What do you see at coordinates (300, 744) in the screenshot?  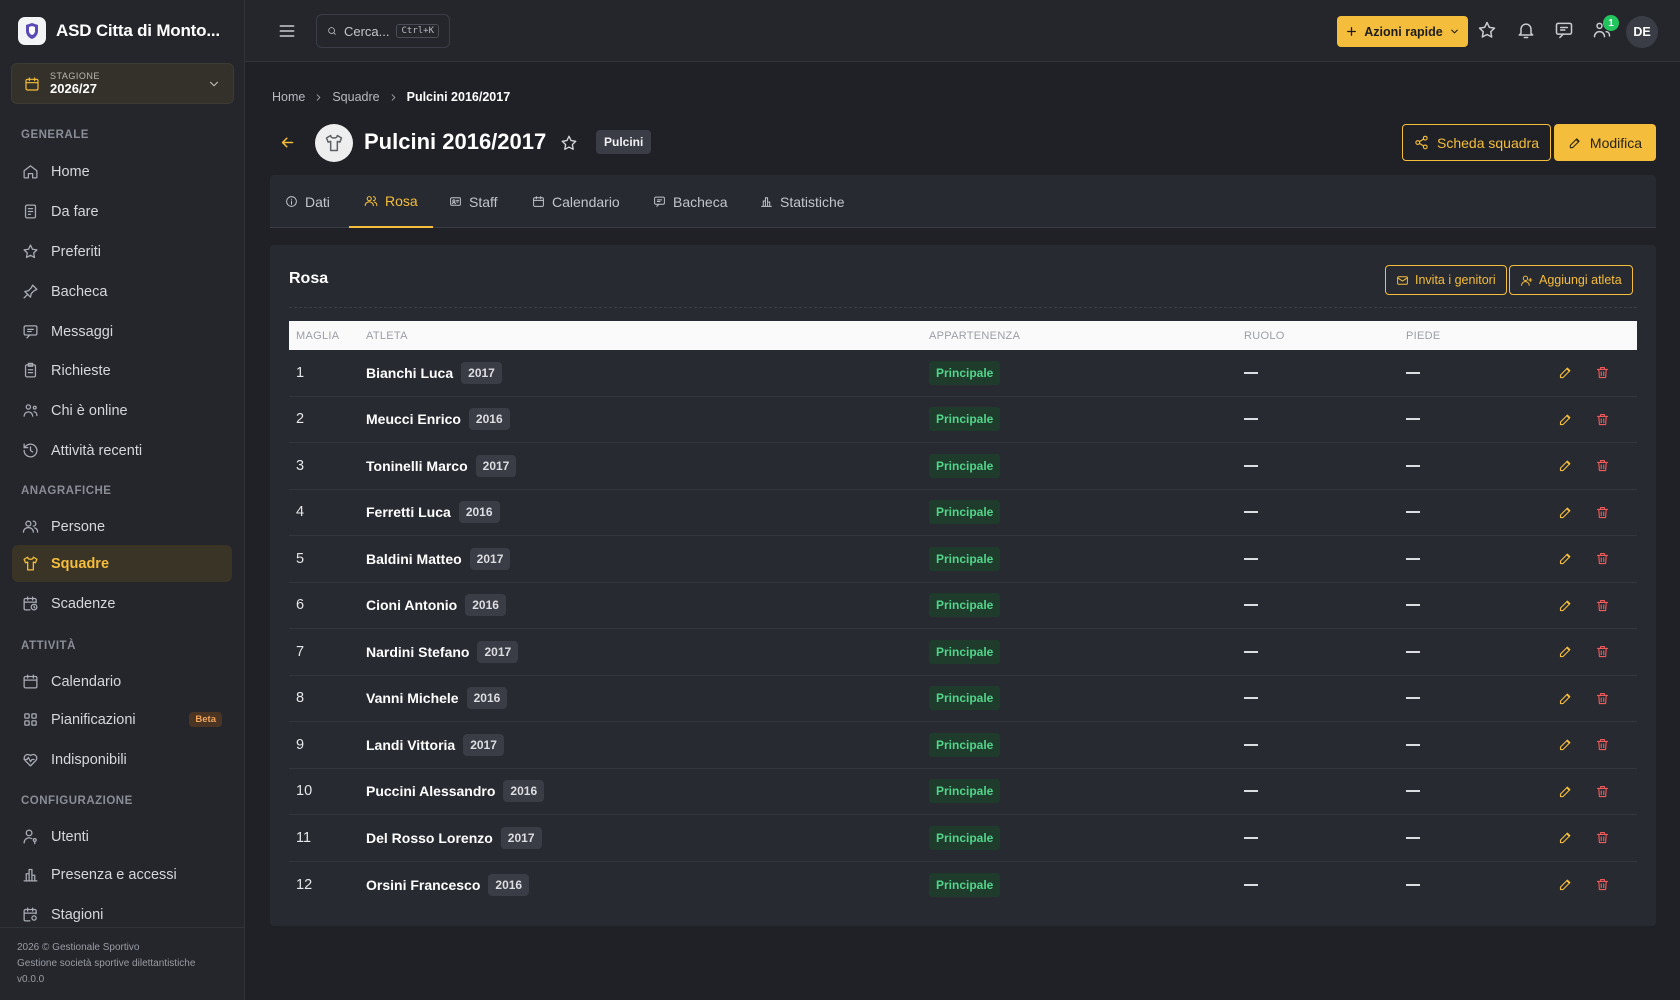 I see `jersey-number: 9` at bounding box center [300, 744].